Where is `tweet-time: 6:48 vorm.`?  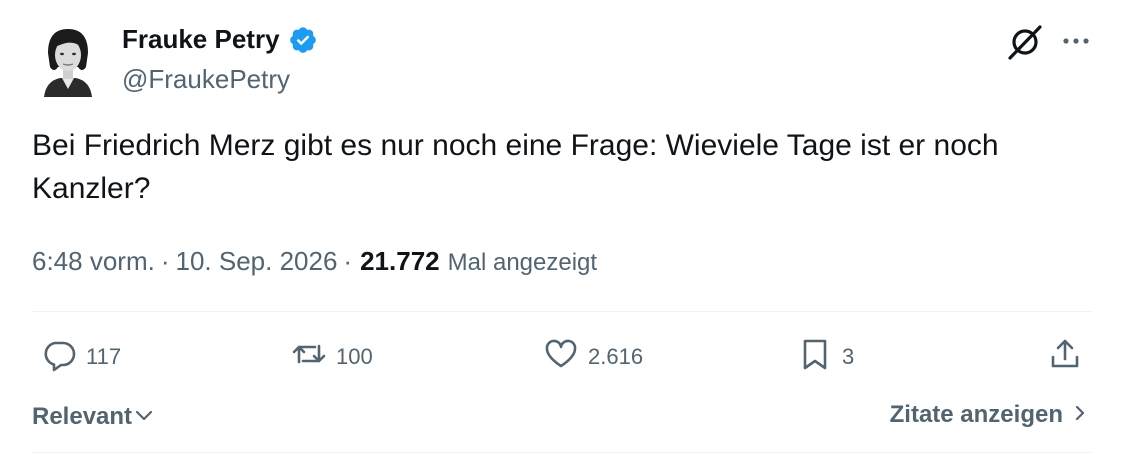
tweet-time: 6:48 vorm. is located at coordinates (93, 261).